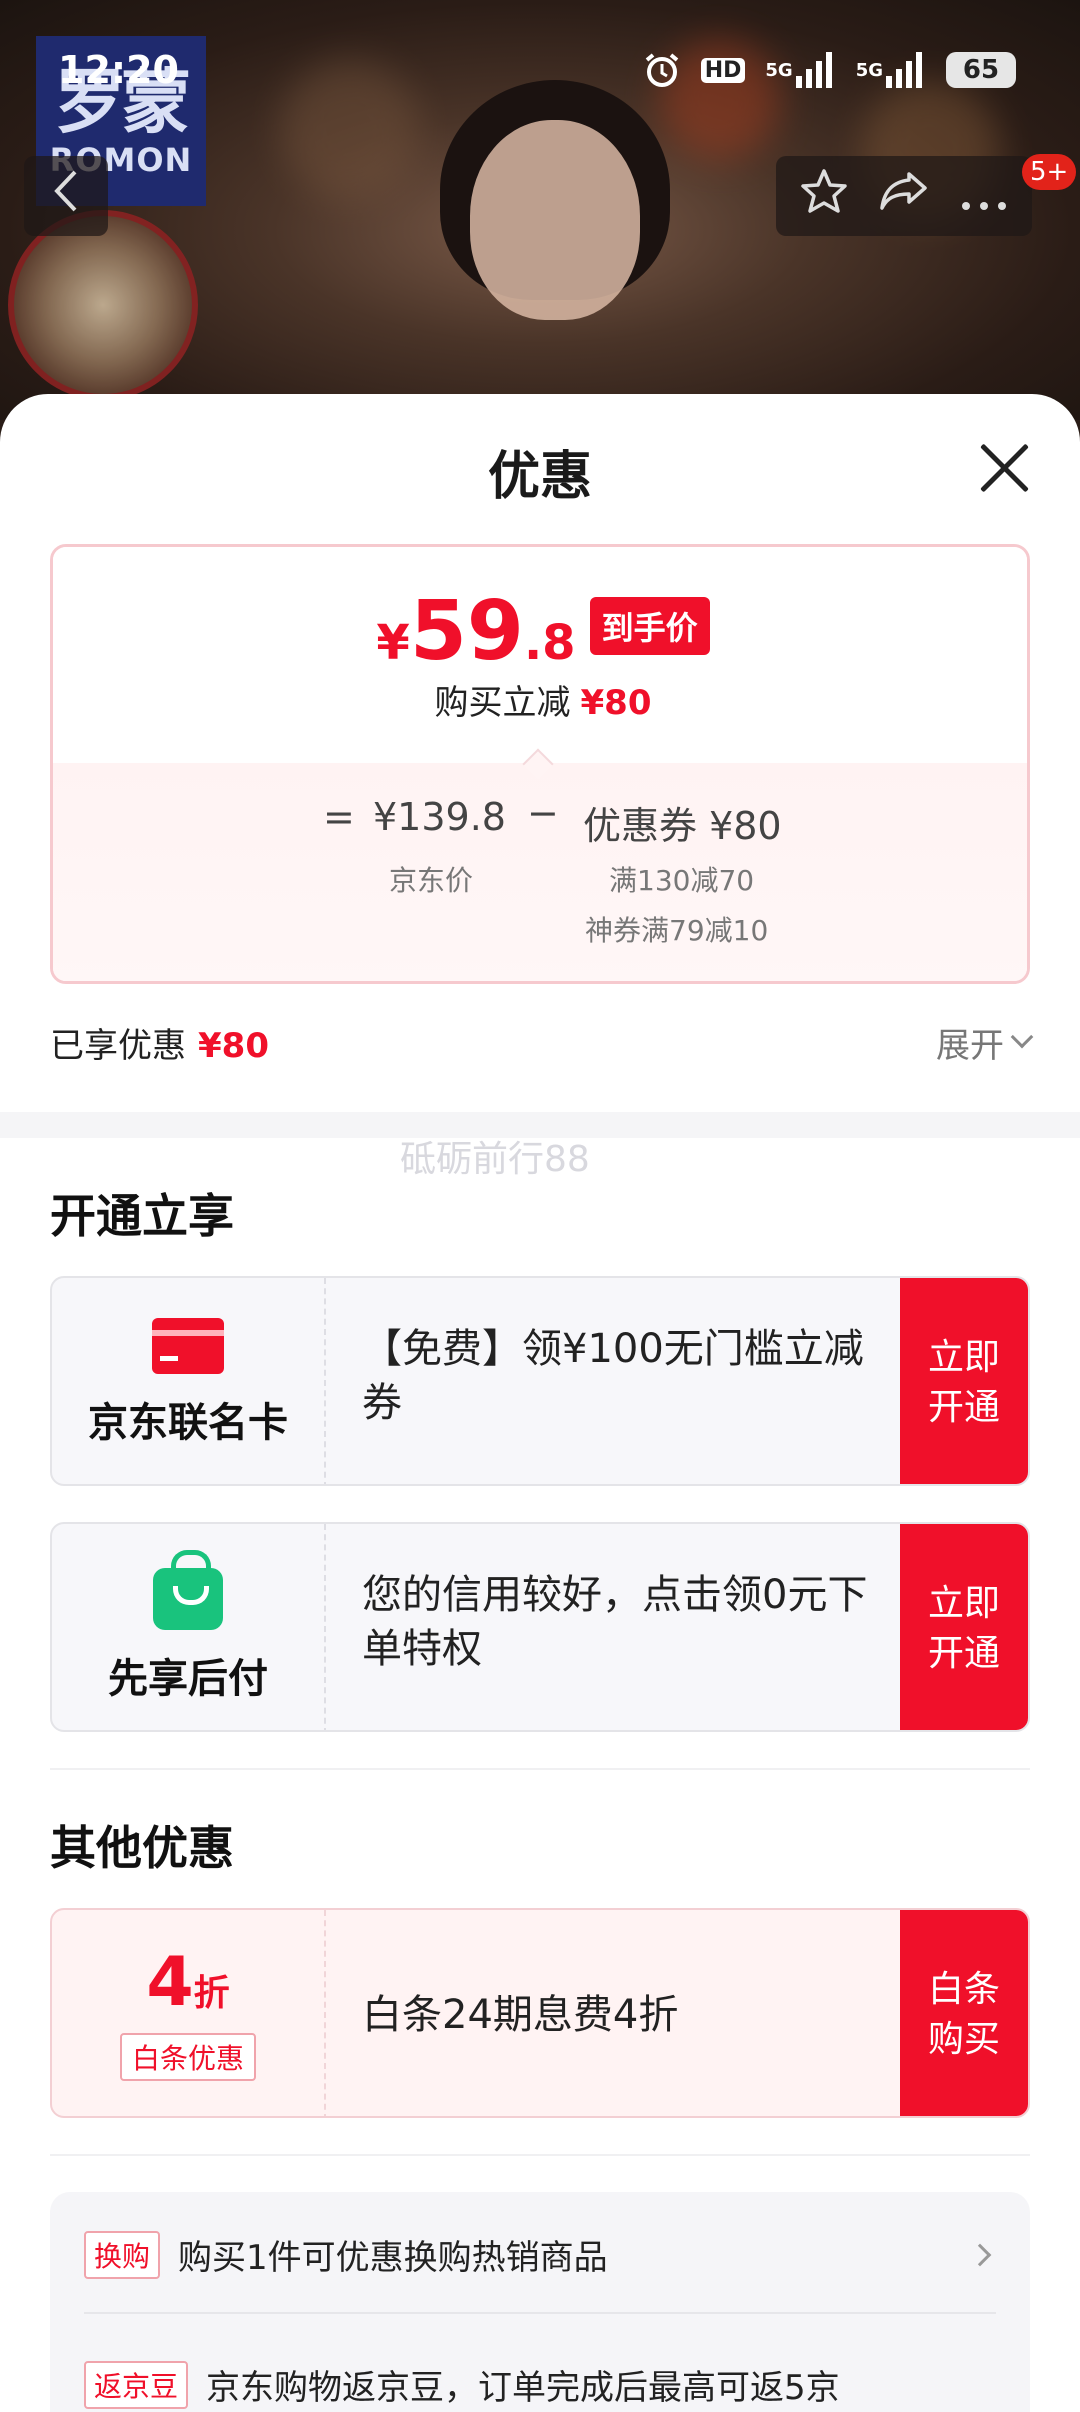 The image size is (1080, 2412). I want to click on status-time: 12:20, so click(118, 70).